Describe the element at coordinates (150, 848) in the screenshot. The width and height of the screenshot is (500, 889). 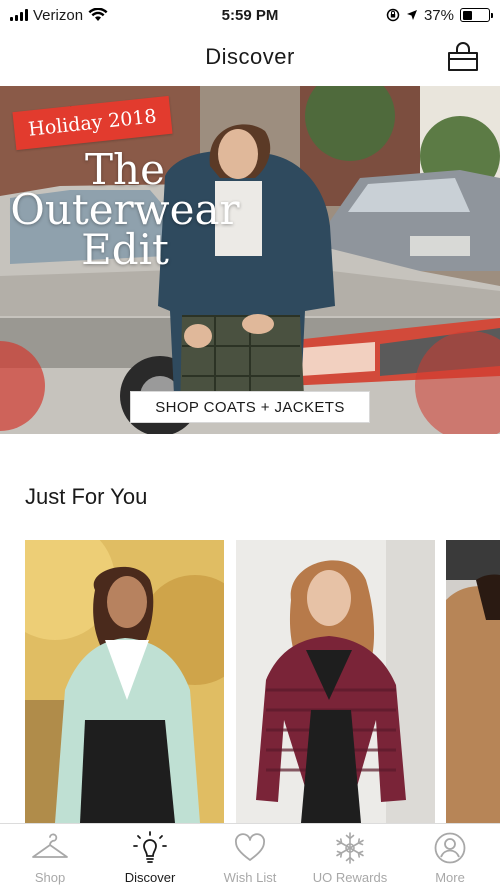
I see `lightbulb-icon` at that location.